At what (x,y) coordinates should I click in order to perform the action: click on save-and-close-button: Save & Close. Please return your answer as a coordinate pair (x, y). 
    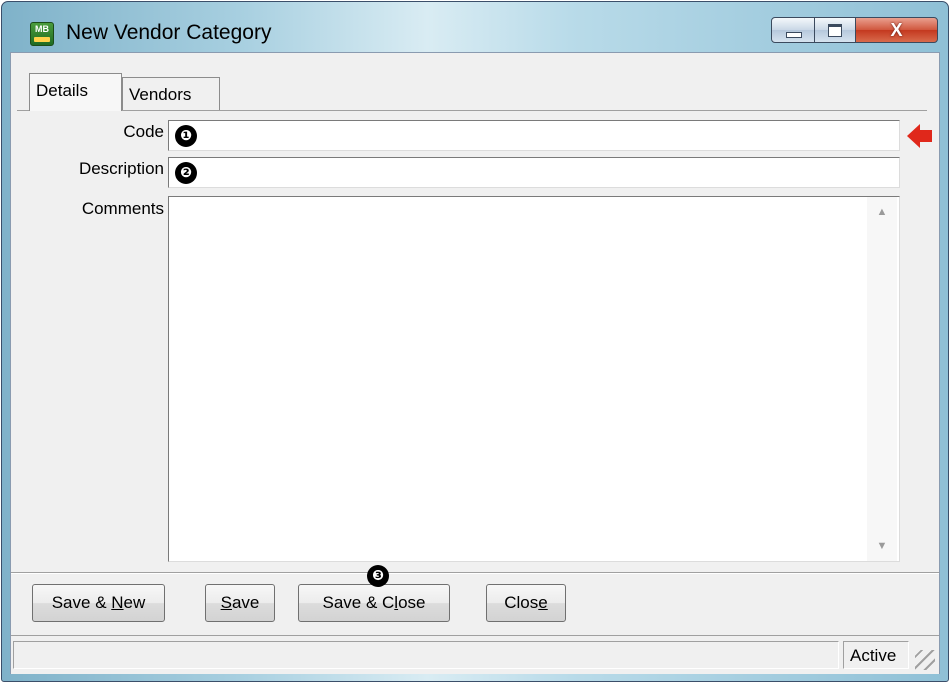
    Looking at the image, I should click on (374, 603).